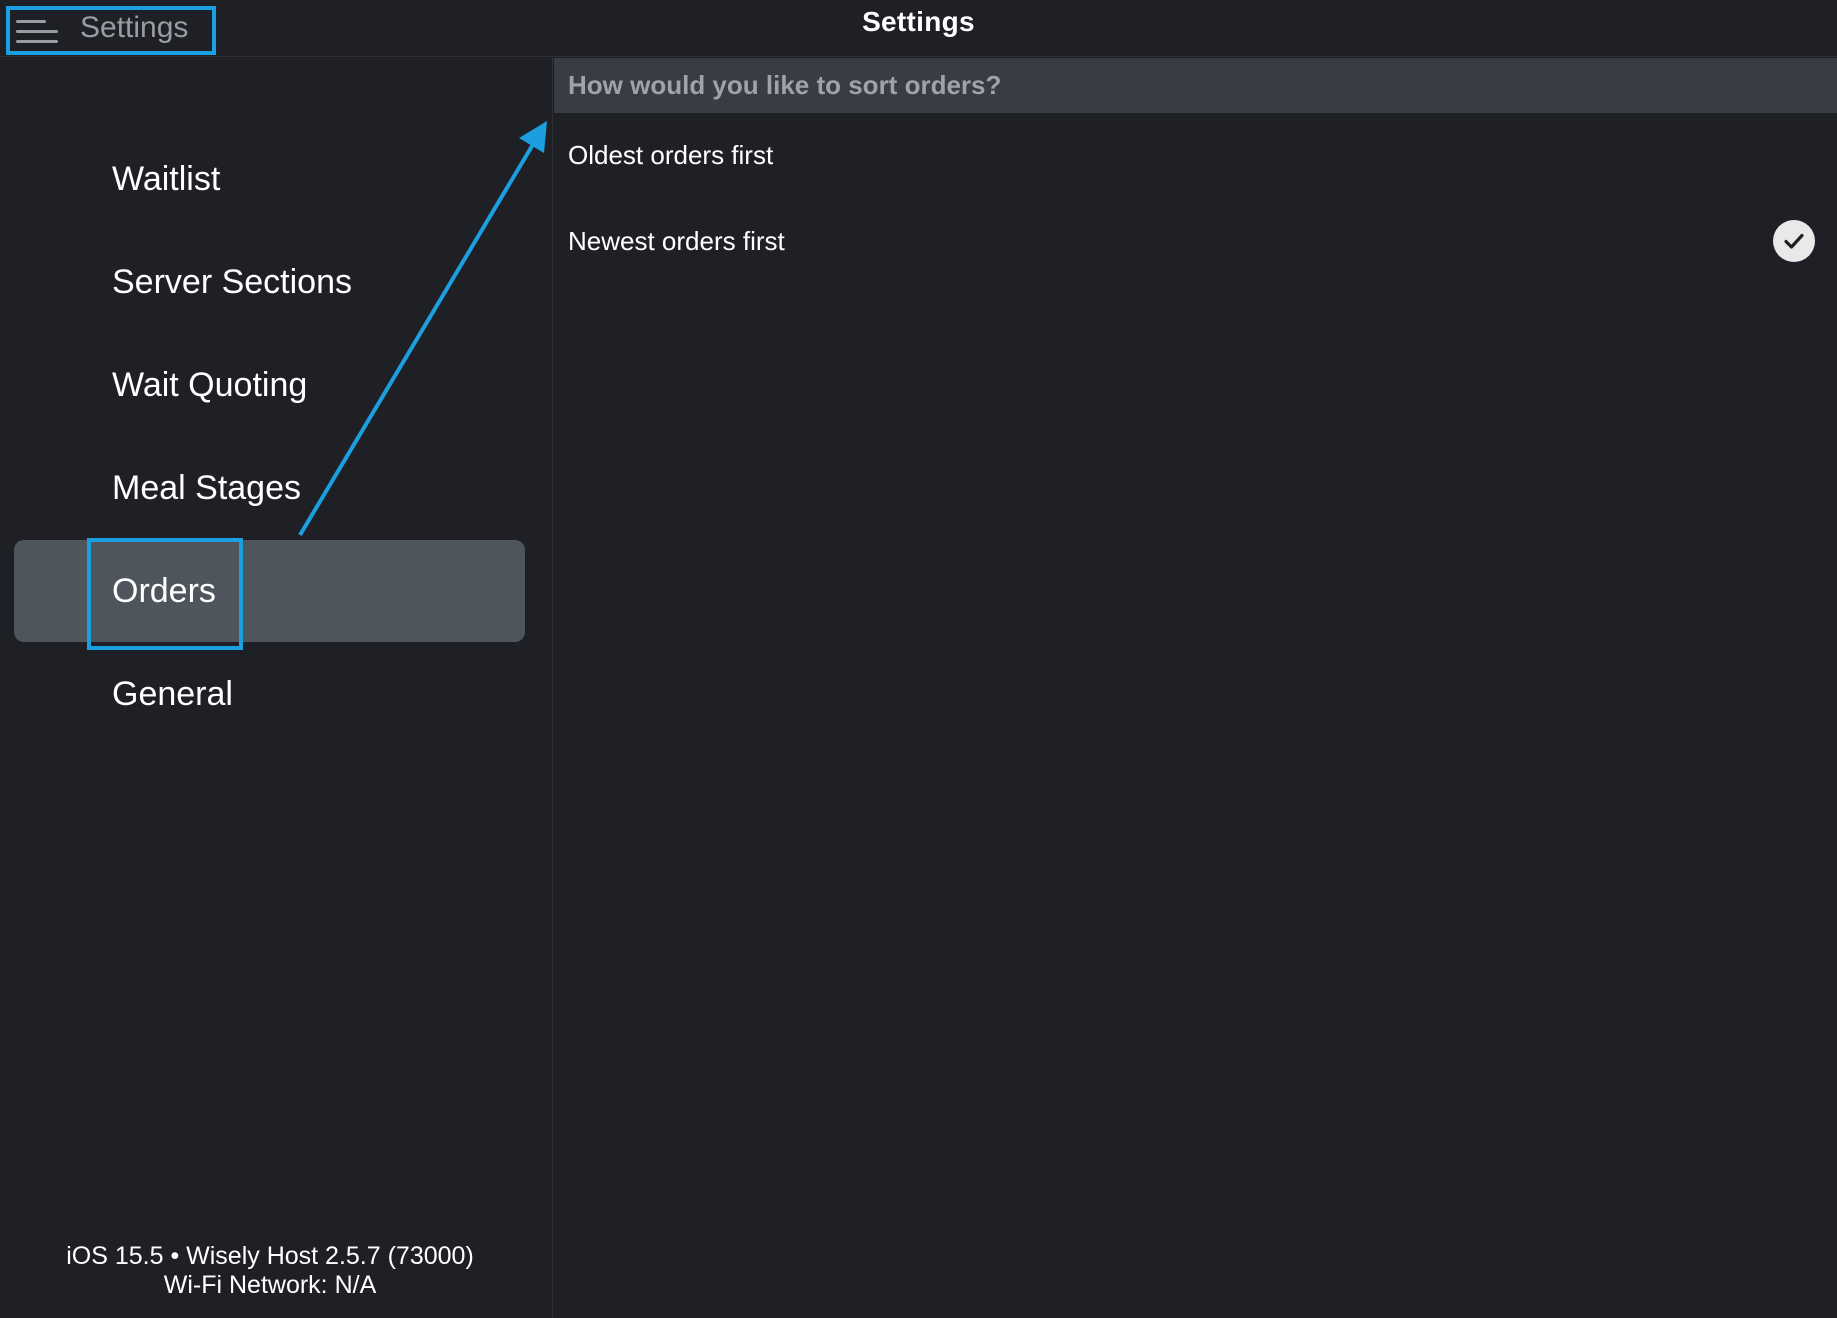 Image resolution: width=1837 pixels, height=1318 pixels. I want to click on sidebar-item-orders: Orders, so click(269, 591).